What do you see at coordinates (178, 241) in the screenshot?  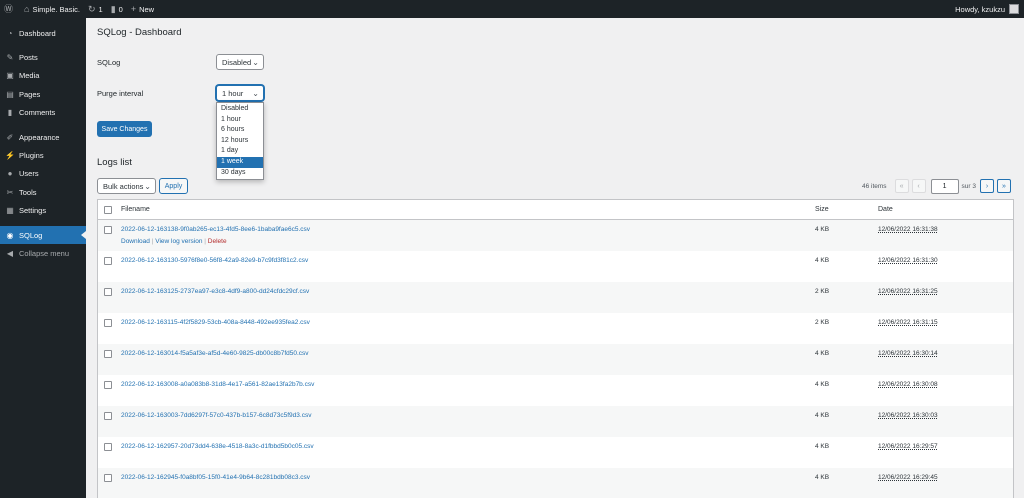 I see `view-log-link: View log version` at bounding box center [178, 241].